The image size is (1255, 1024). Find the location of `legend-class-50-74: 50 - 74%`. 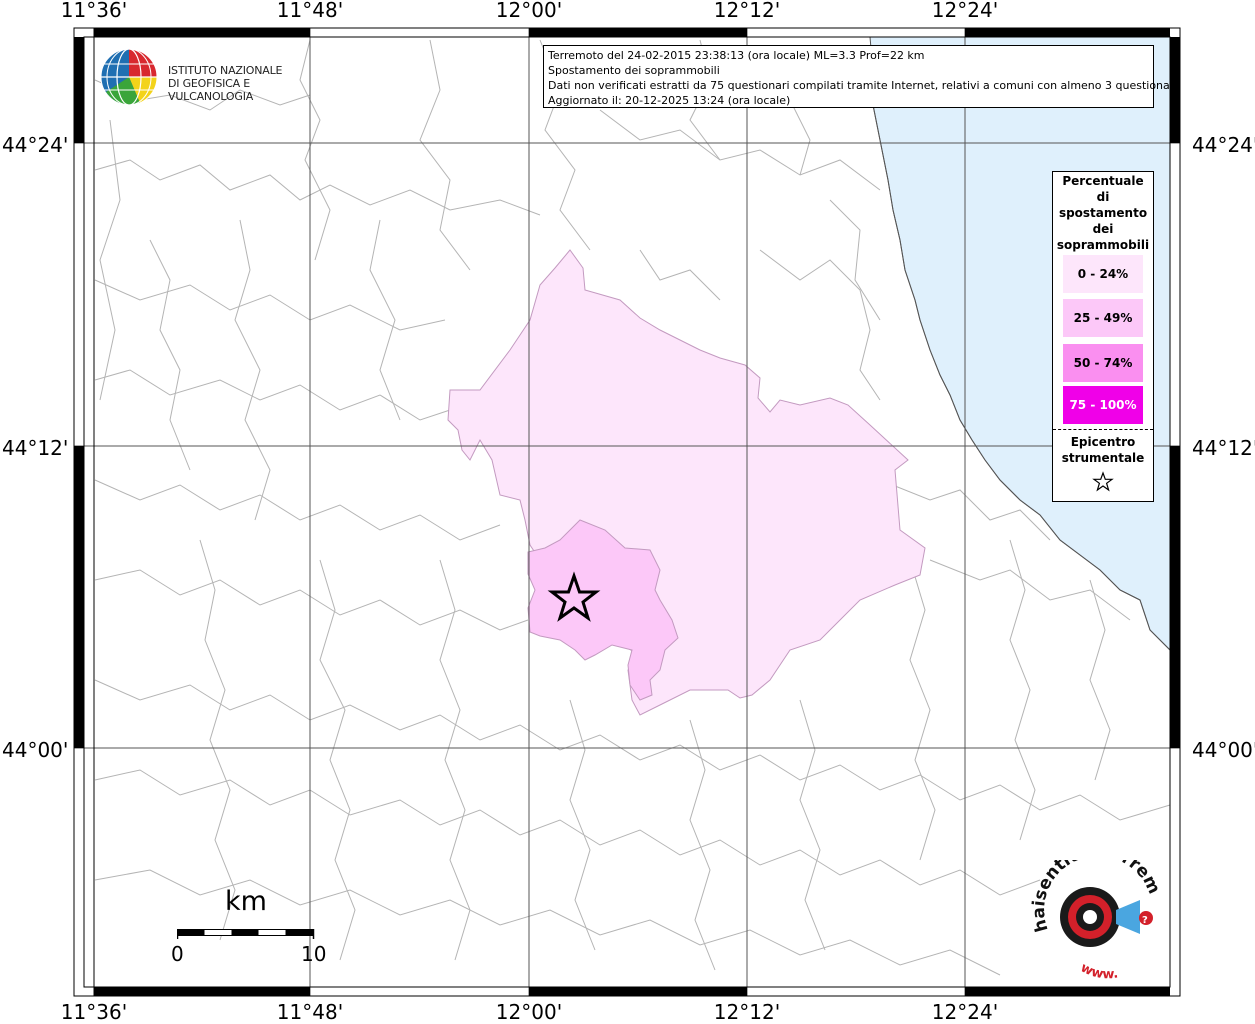

legend-class-50-74: 50 - 74% is located at coordinates (1103, 363).